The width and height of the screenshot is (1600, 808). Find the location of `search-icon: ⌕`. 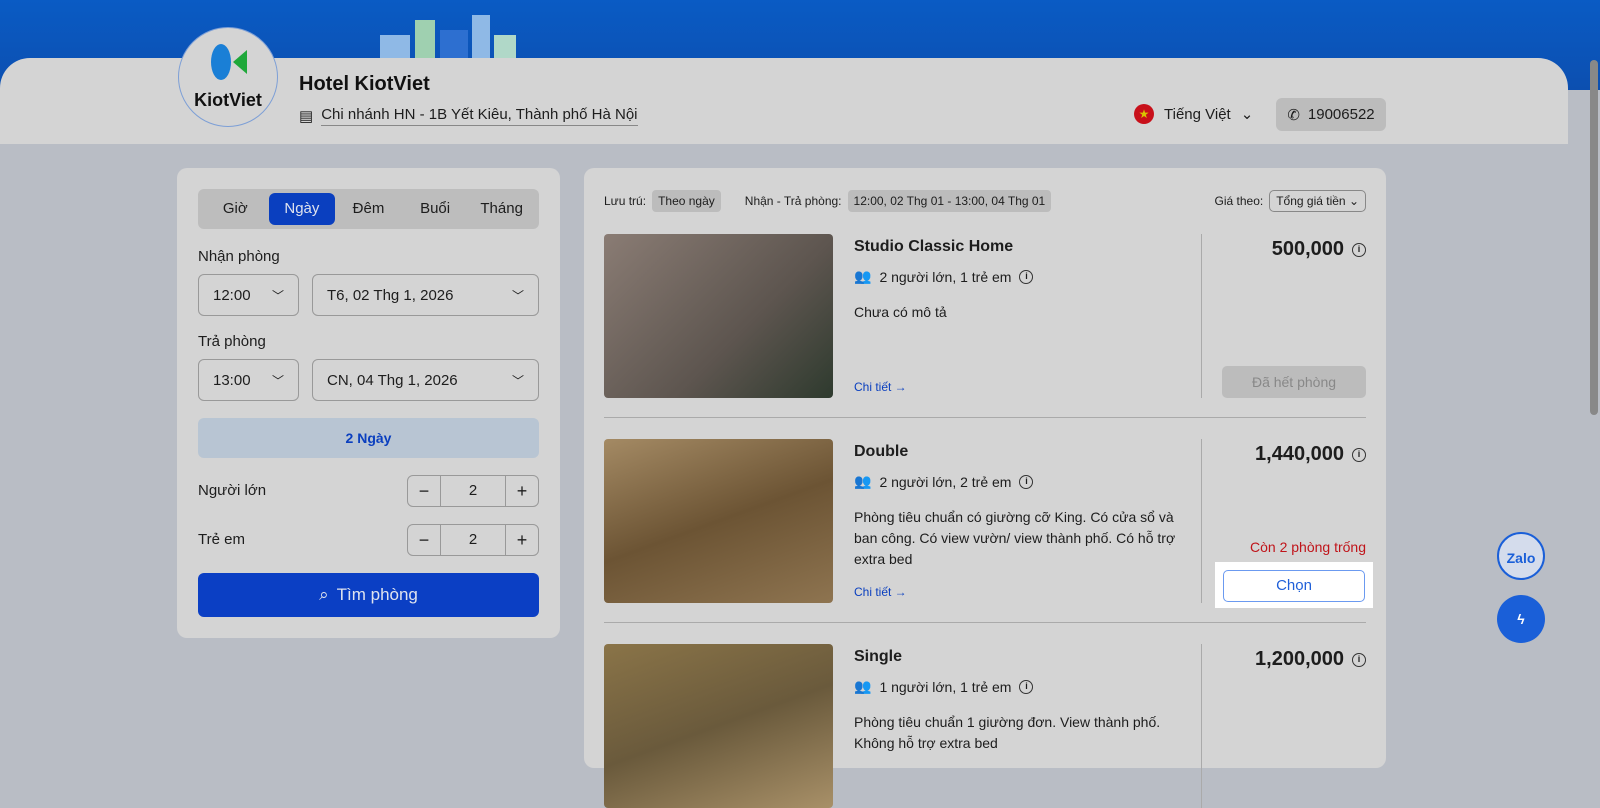

search-icon: ⌕ is located at coordinates (324, 594).